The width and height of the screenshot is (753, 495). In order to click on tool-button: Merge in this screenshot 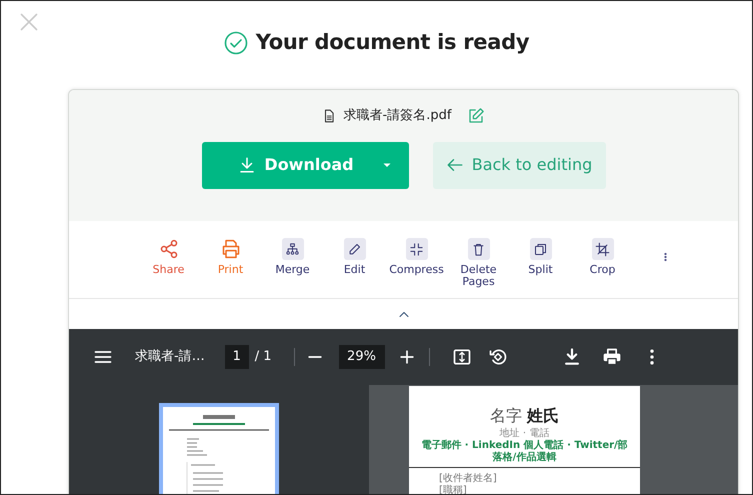, I will do `click(293, 257)`.